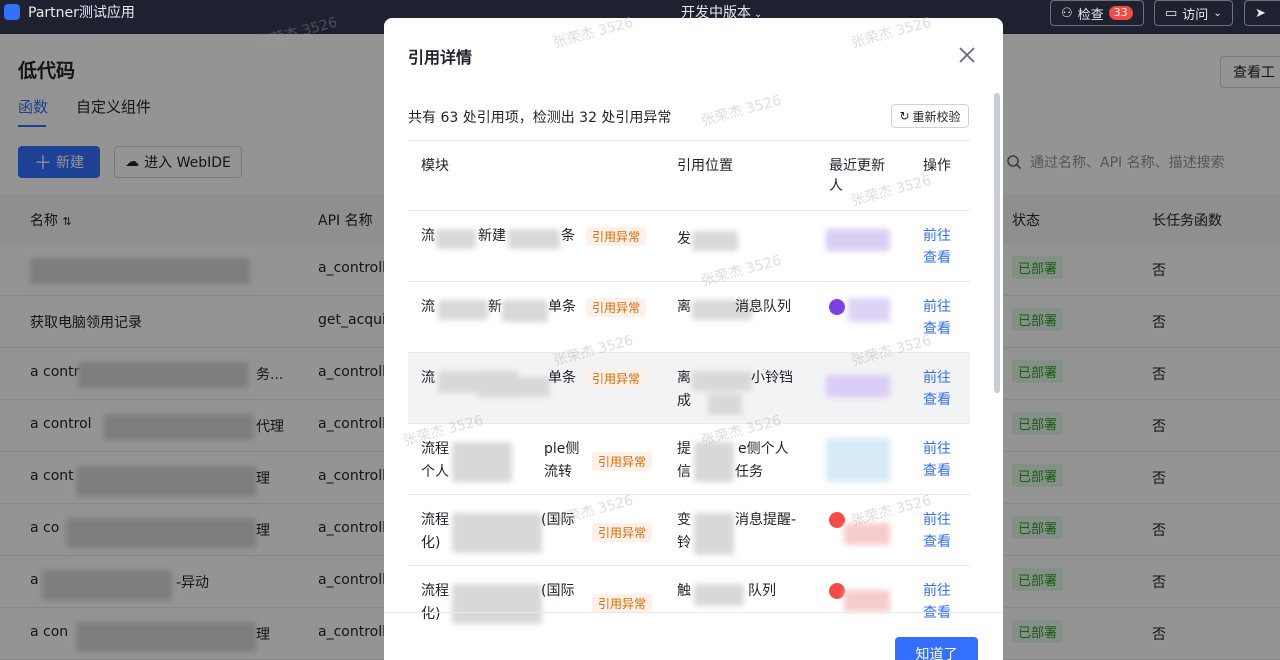  I want to click on reference-row: 流程 ple侧 个人 流转 引用异常 提 e侧个人 信 任务 前往 查看, so click(689, 459).